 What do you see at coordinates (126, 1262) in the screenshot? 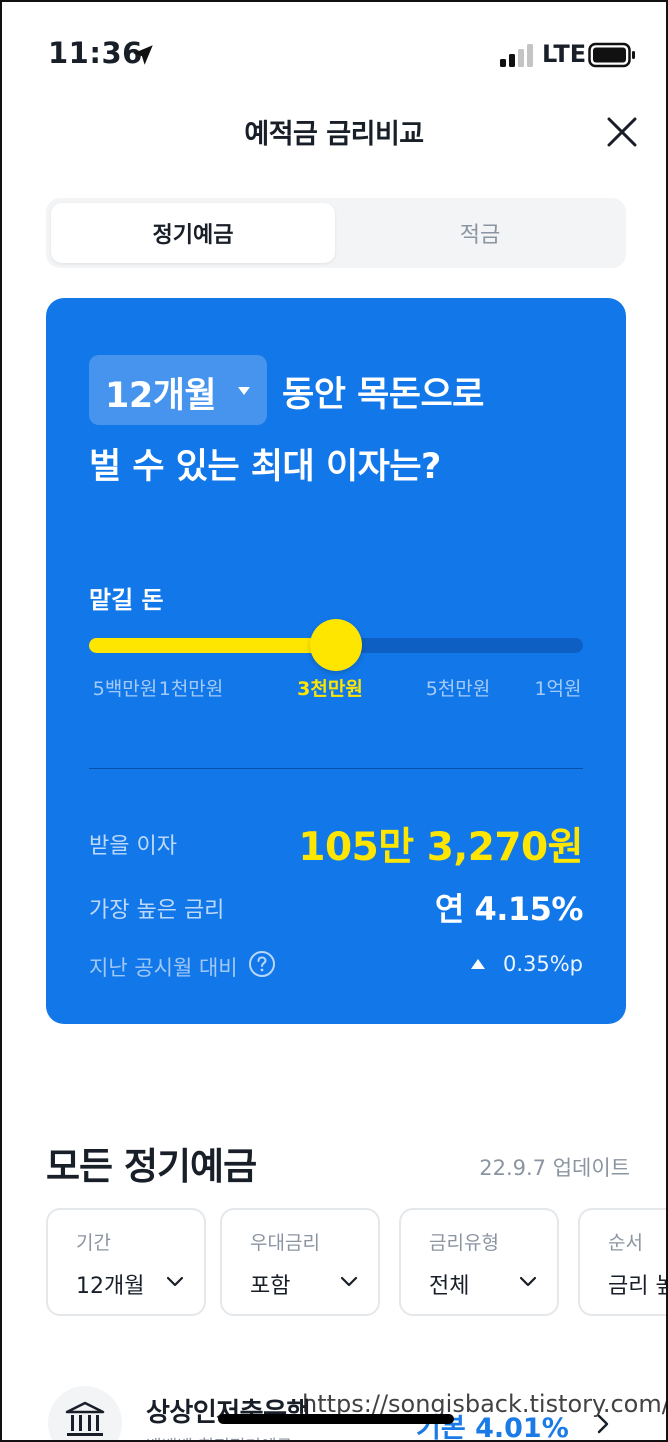
I see `filter-period: 기간 12개월` at bounding box center [126, 1262].